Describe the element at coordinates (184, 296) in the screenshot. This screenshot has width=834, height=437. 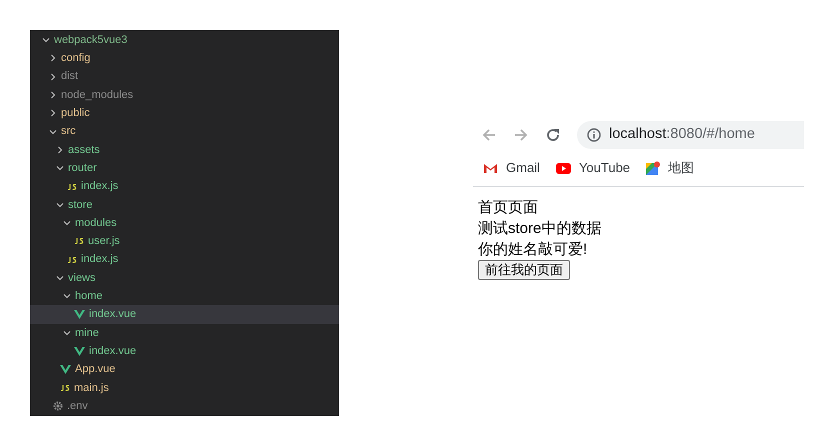
I see `tree-item: home` at that location.